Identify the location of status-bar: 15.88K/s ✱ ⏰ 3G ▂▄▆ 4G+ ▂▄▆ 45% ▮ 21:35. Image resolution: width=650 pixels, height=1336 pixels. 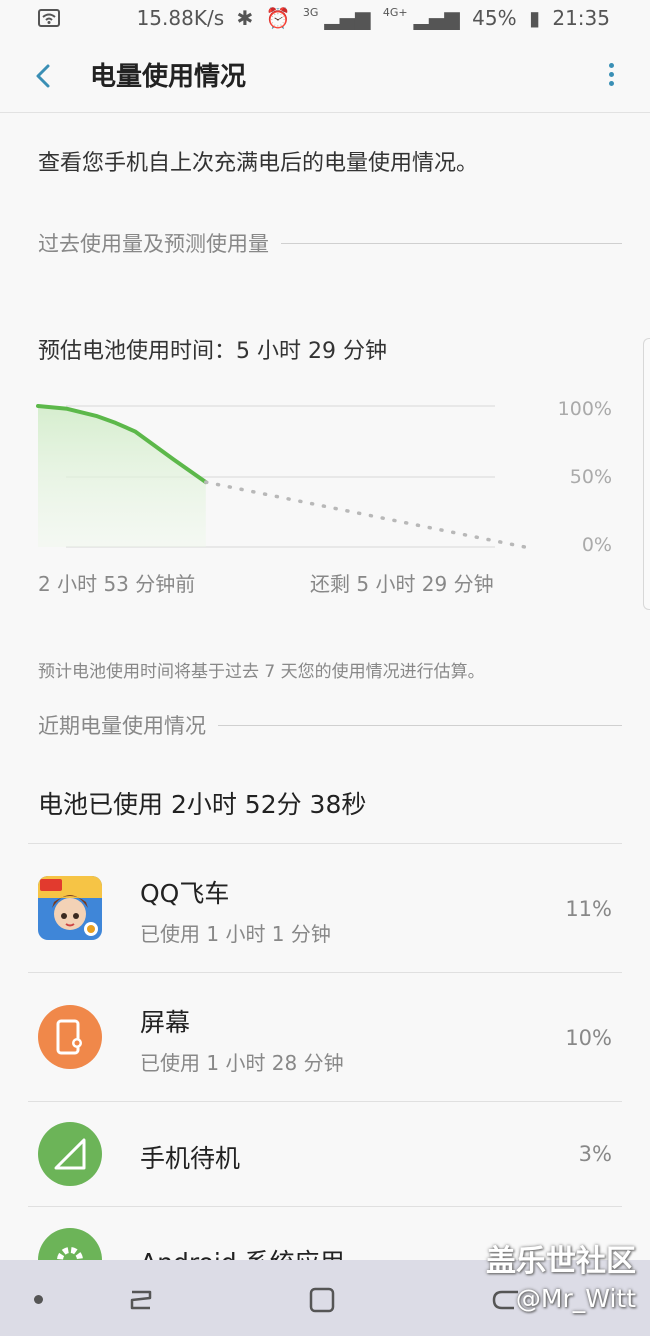
(325, 20).